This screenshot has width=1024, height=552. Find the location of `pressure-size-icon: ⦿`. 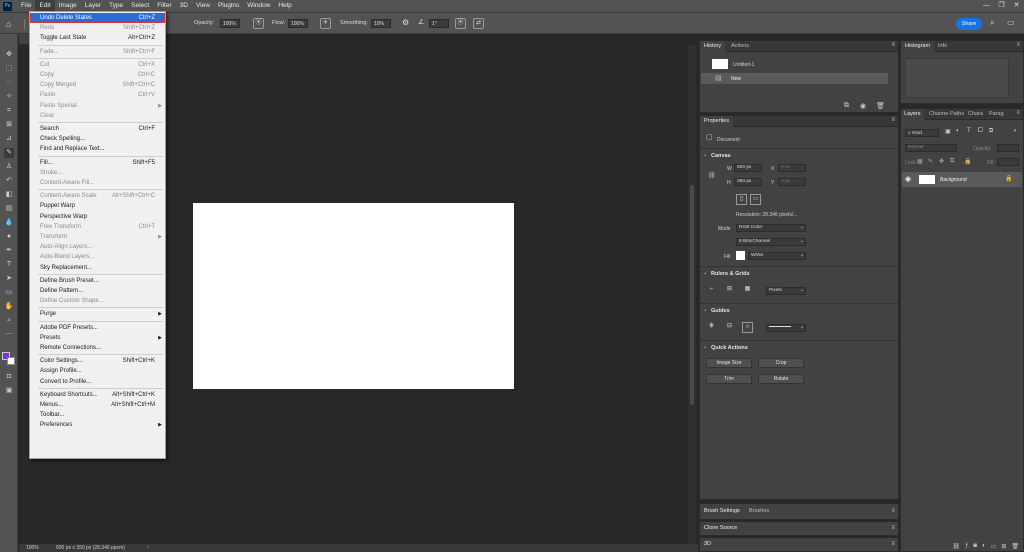

pressure-size-icon: ⦿ is located at coordinates (460, 23).